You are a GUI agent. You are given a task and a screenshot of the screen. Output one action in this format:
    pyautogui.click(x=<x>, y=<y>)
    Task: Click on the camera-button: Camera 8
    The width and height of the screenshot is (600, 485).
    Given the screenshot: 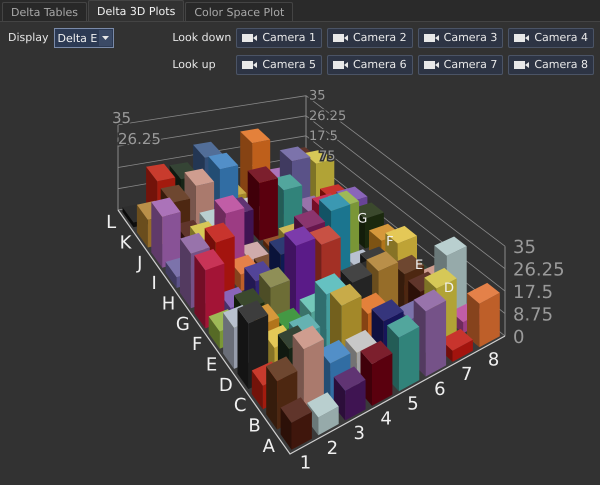 What is the action you would take?
    pyautogui.click(x=551, y=64)
    